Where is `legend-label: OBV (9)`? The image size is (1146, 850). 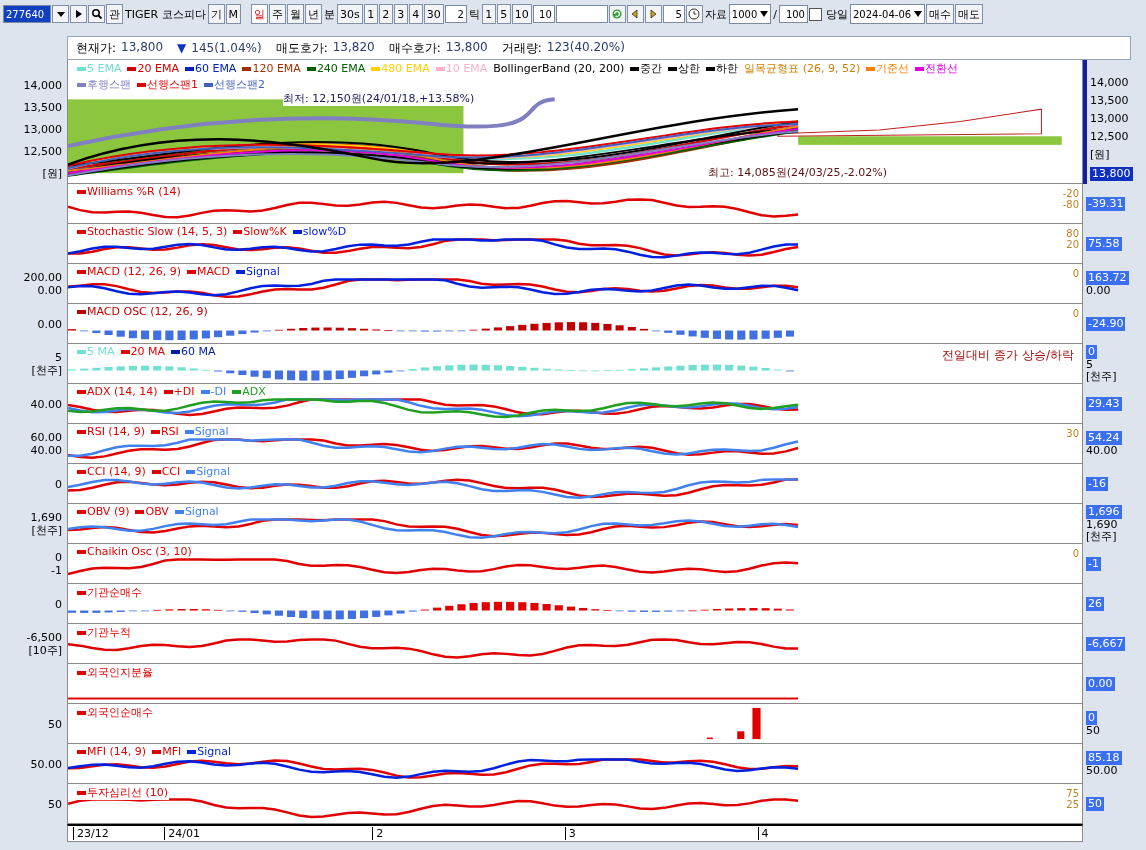 legend-label: OBV (9) is located at coordinates (108, 511).